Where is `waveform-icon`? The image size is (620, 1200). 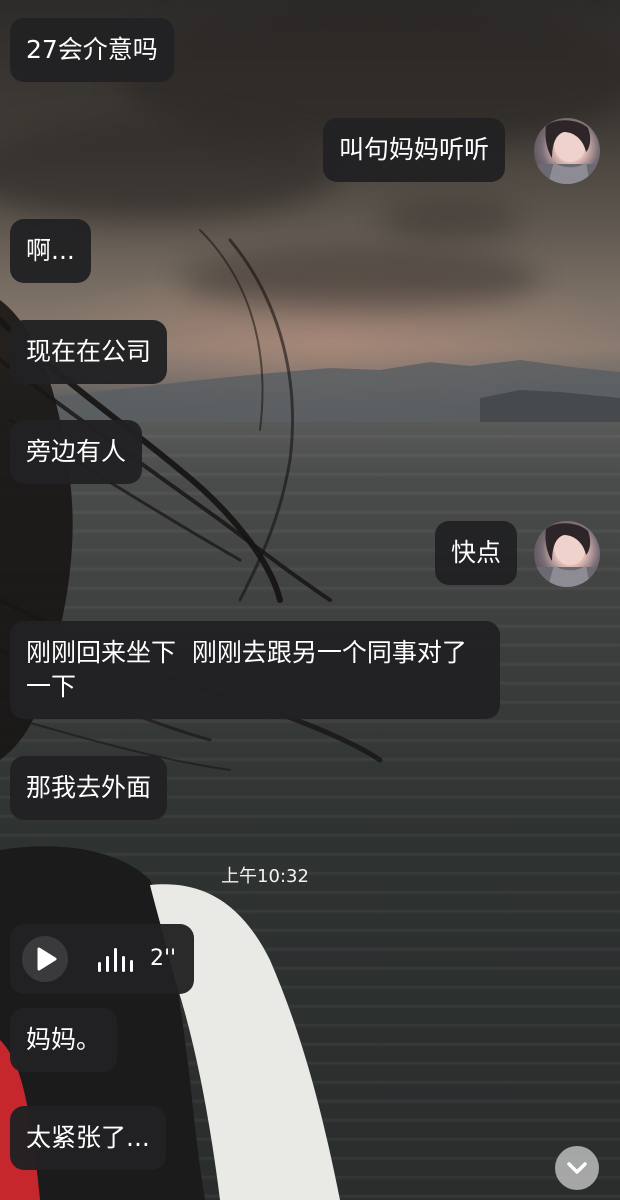 waveform-icon is located at coordinates (115, 960).